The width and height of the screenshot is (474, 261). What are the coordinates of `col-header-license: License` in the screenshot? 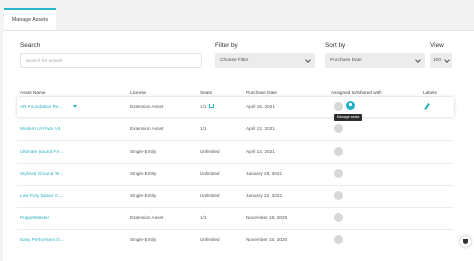 It's located at (138, 92).